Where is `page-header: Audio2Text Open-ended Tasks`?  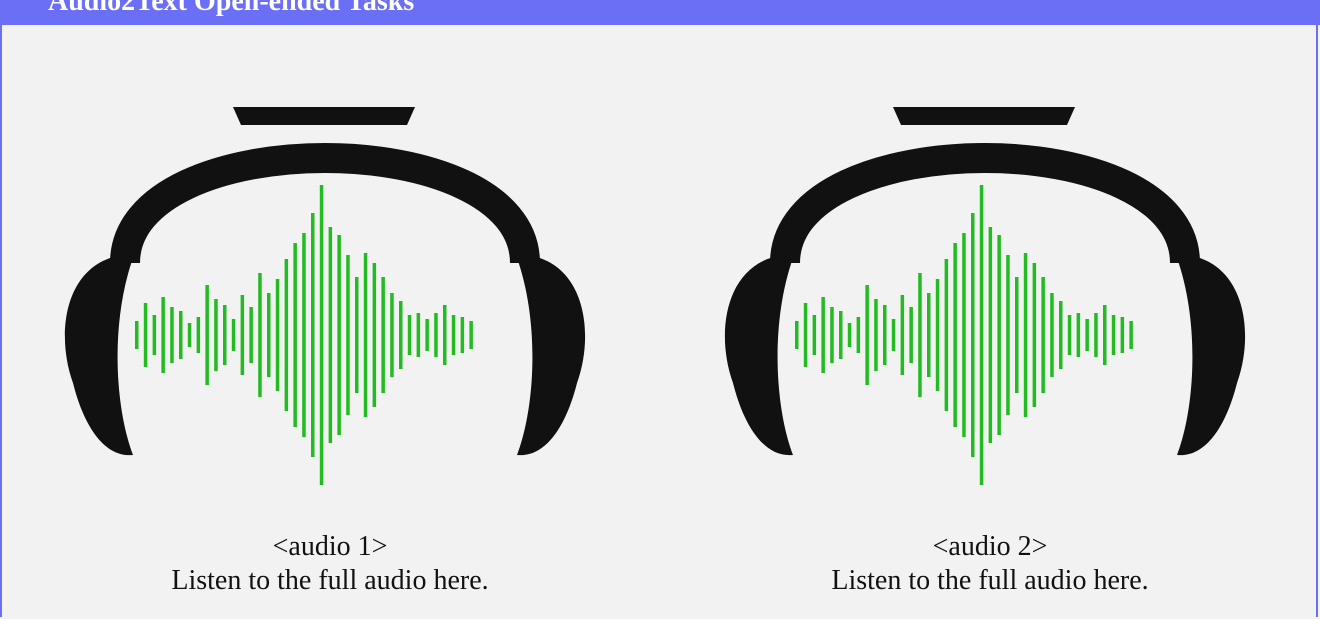
page-header: Audio2Text Open-ended Tasks is located at coordinates (660, 12).